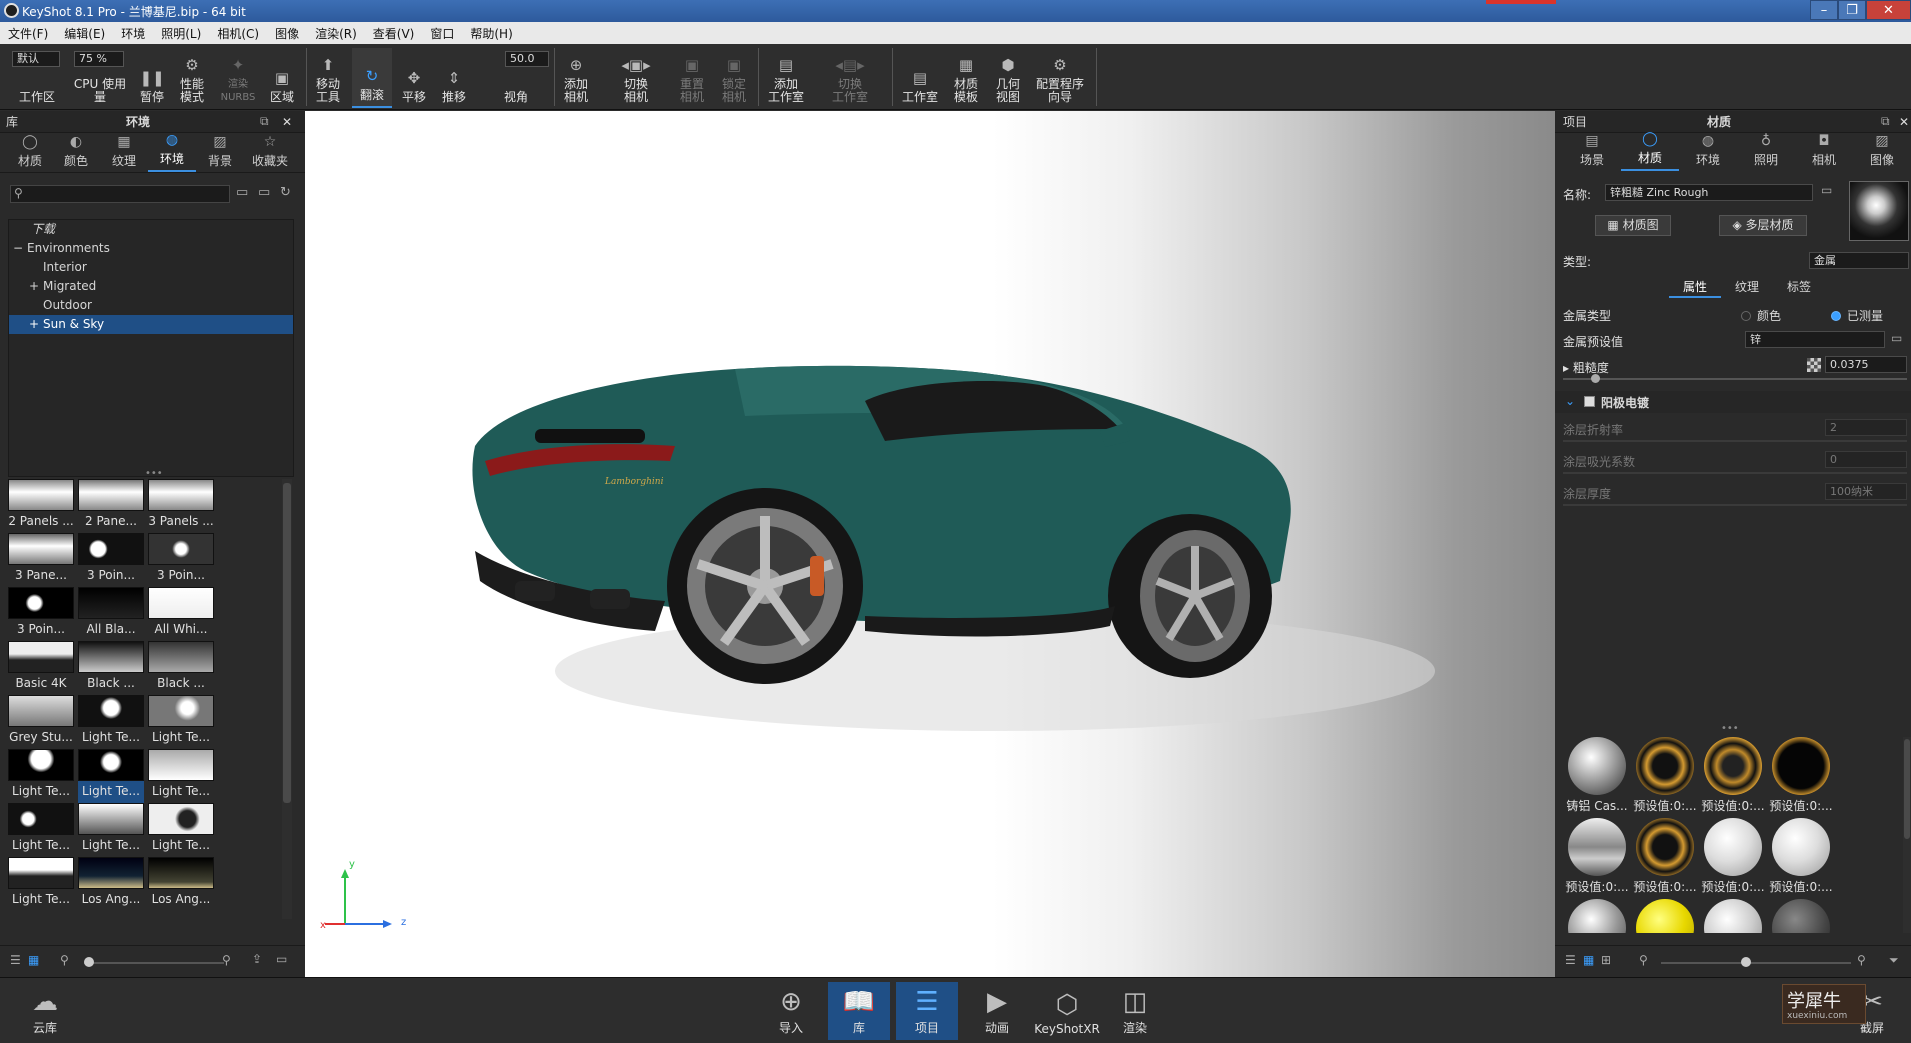 This screenshot has width=1911, height=1043. I want to click on filter-icon: ⏷, so click(1894, 960).